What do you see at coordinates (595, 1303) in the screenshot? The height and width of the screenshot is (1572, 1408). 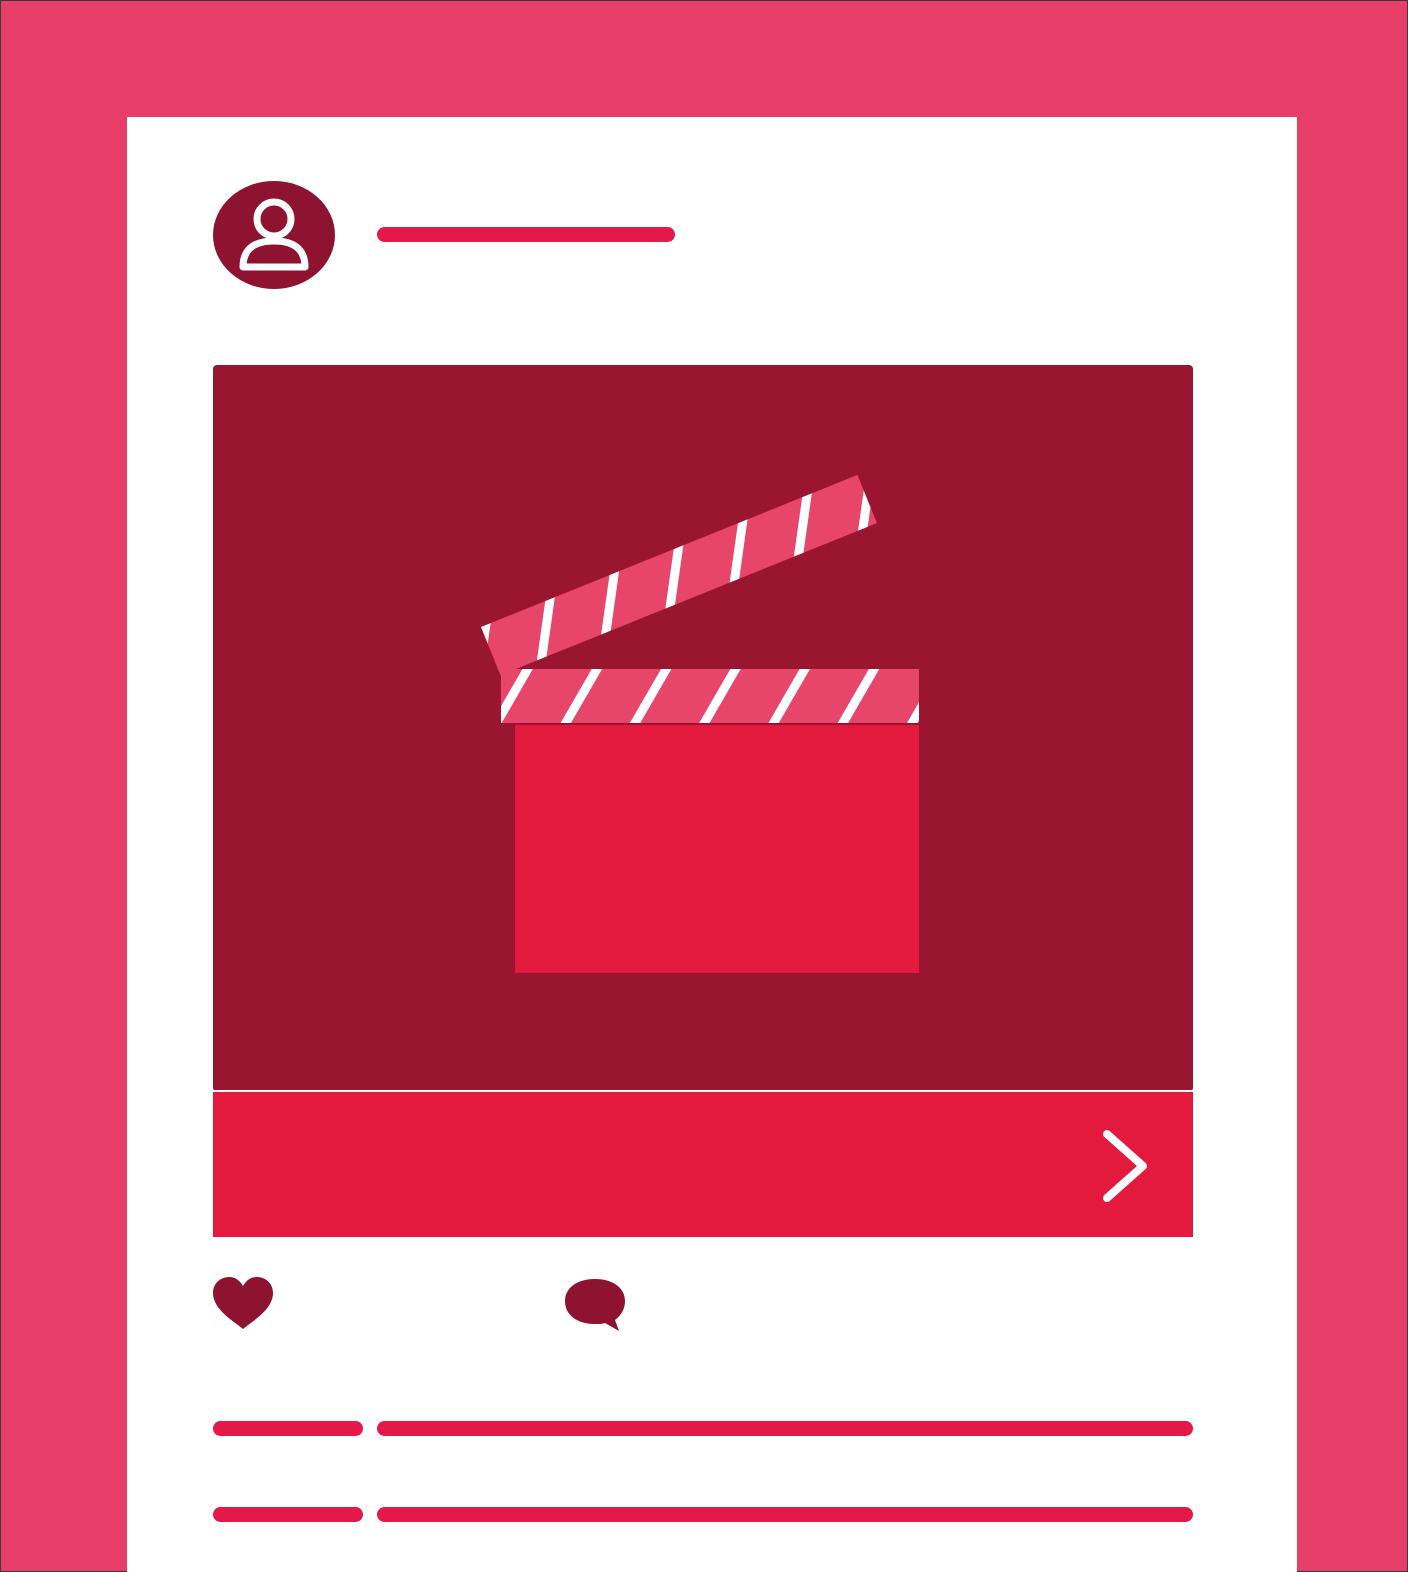 I see `comment-bubble-icon` at bounding box center [595, 1303].